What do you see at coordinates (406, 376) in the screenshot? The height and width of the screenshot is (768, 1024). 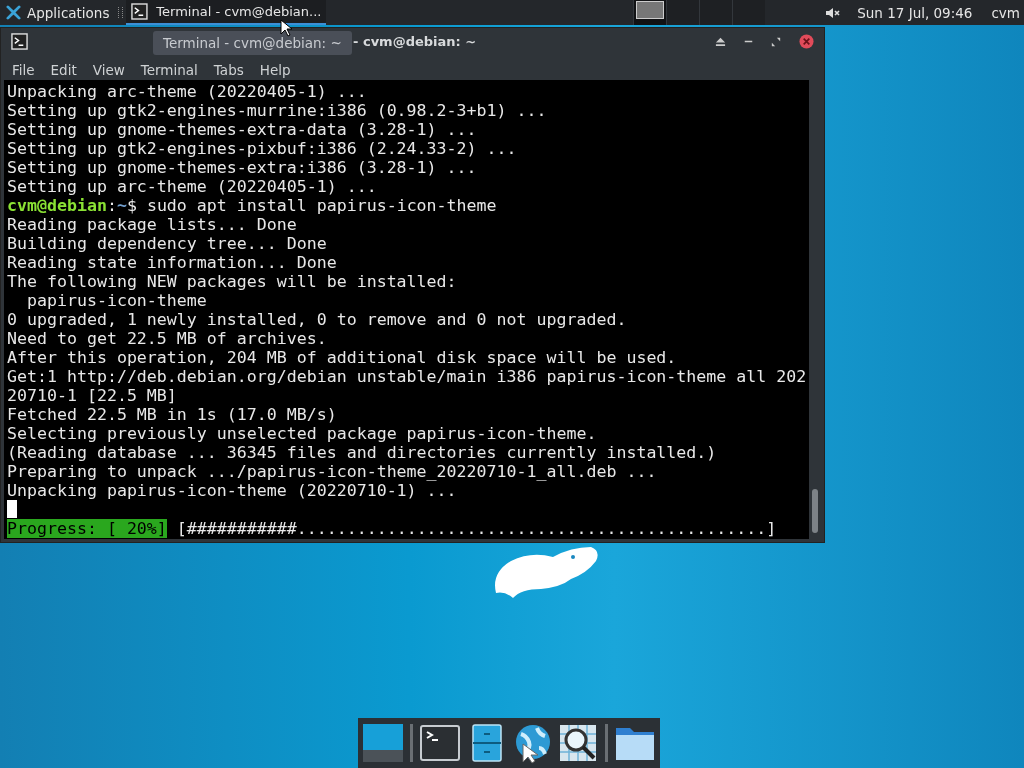 I see `terminal-line: Get:1 http://deb.debian.org/debian unstable/main i386 papirus-icon-theme all 202` at bounding box center [406, 376].